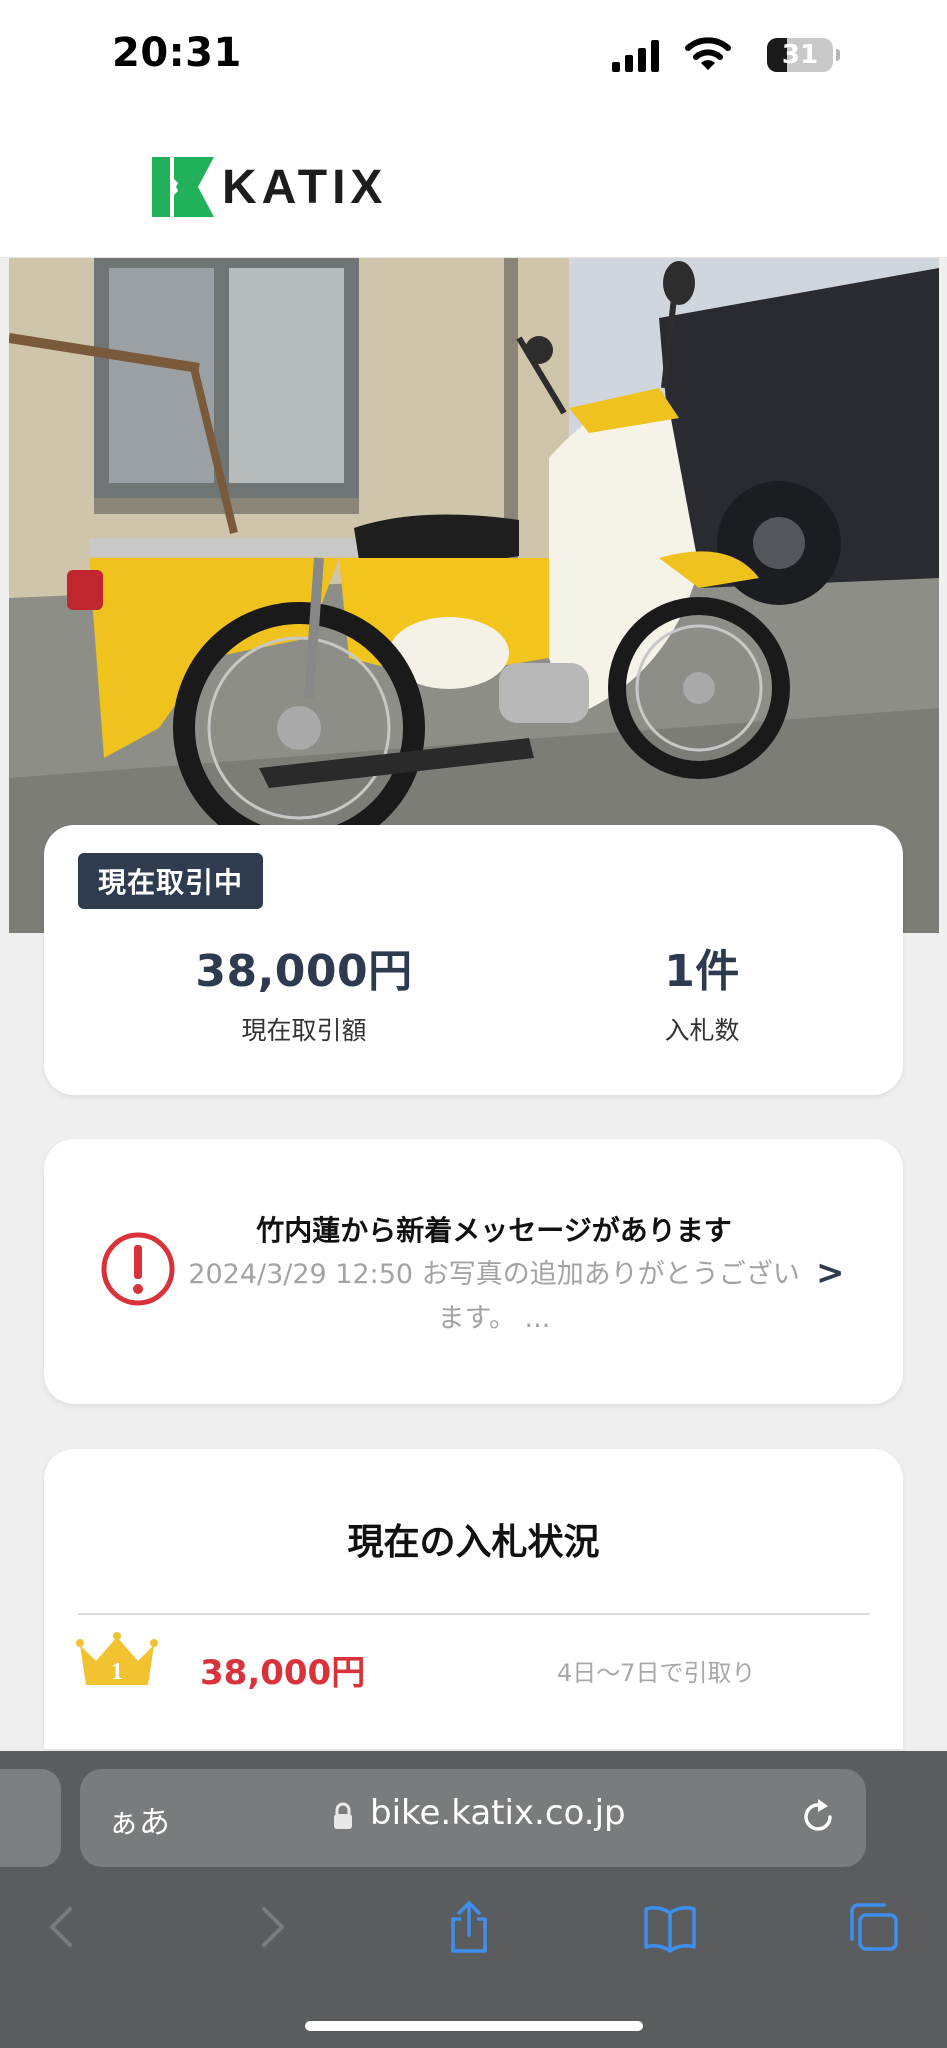  Describe the element at coordinates (702, 1030) in the screenshot. I see `bid-count-label: 入札数` at that location.